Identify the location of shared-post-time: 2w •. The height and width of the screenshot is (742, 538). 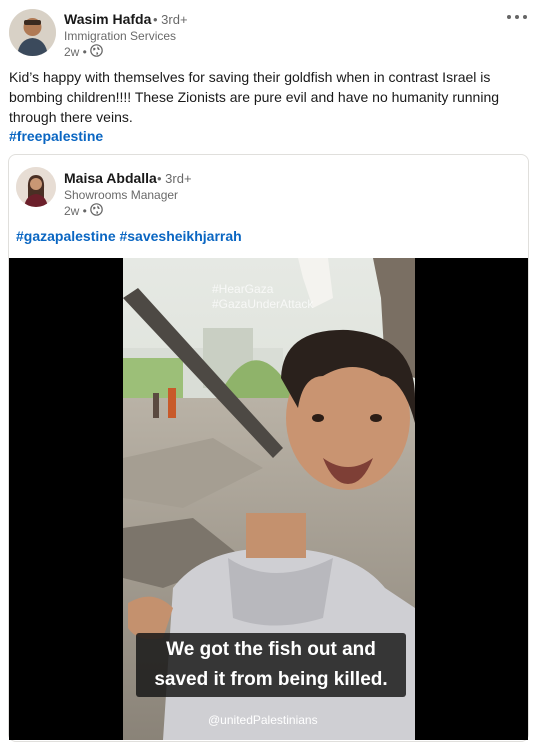
(75, 211).